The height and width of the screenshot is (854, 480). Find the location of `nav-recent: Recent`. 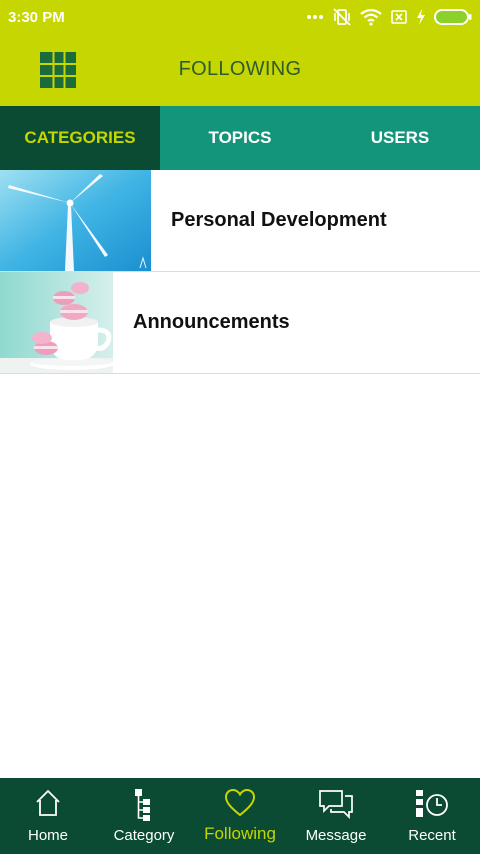

nav-recent: Recent is located at coordinates (432, 816).